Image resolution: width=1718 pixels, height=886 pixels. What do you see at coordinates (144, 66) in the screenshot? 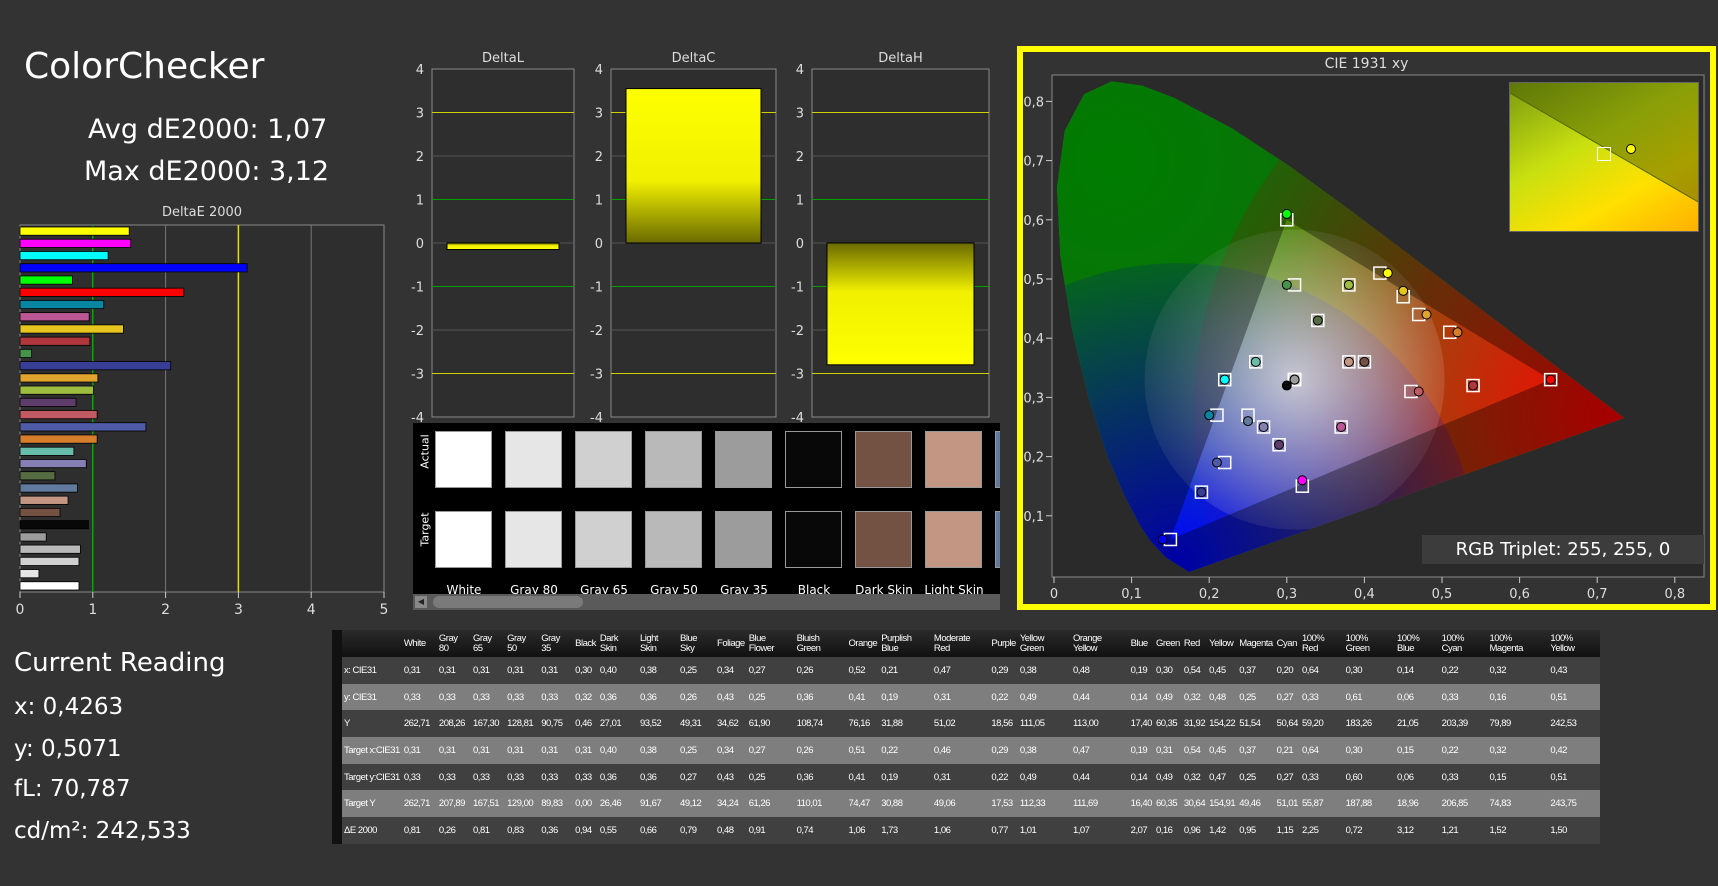
I see `page-title: ColorChecker` at bounding box center [144, 66].